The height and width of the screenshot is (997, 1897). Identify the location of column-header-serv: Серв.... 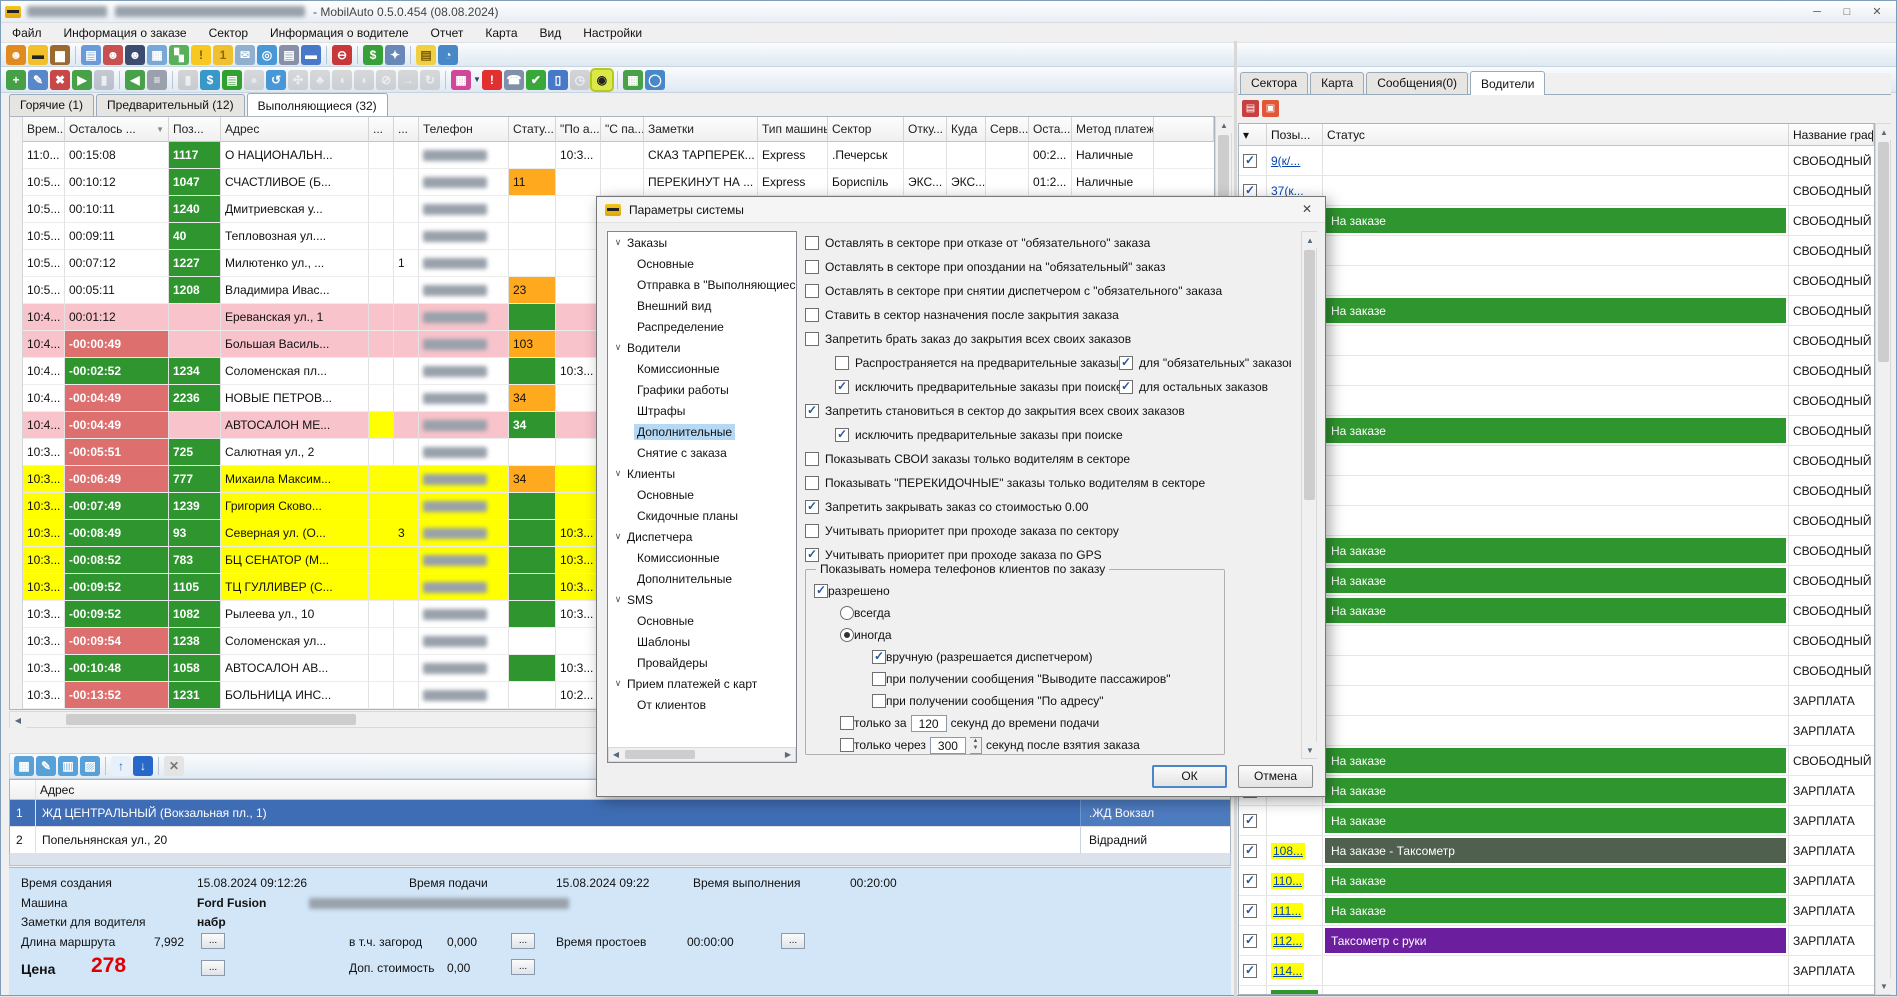
(1007, 129).